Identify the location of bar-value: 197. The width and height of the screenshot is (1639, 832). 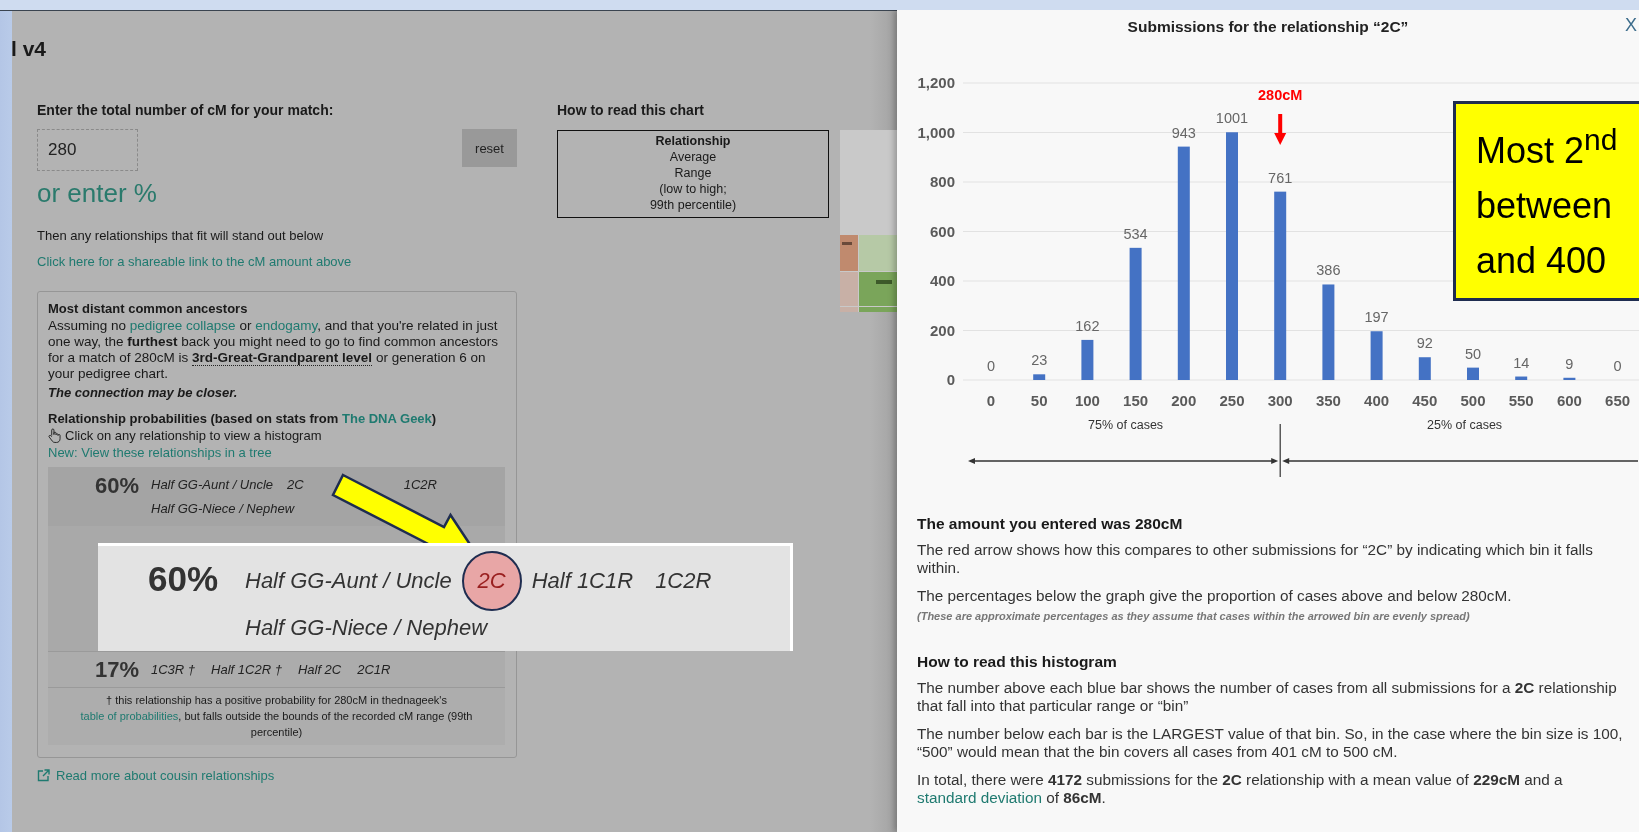
(1376, 317).